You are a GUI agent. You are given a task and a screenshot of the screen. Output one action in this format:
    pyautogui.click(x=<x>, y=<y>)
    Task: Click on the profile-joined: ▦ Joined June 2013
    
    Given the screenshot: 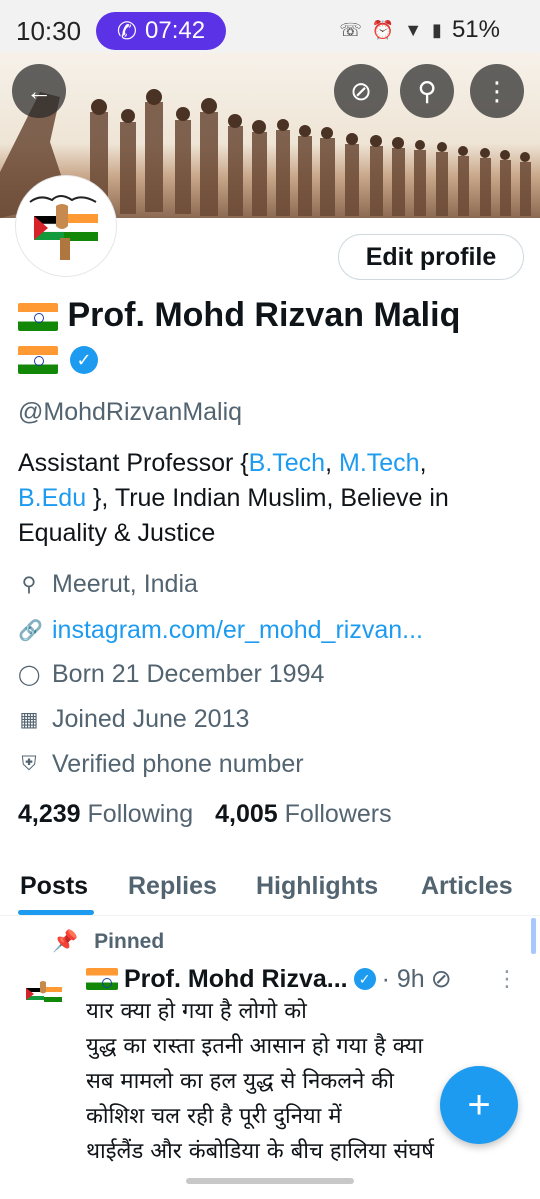 What is the action you would take?
    pyautogui.click(x=134, y=719)
    